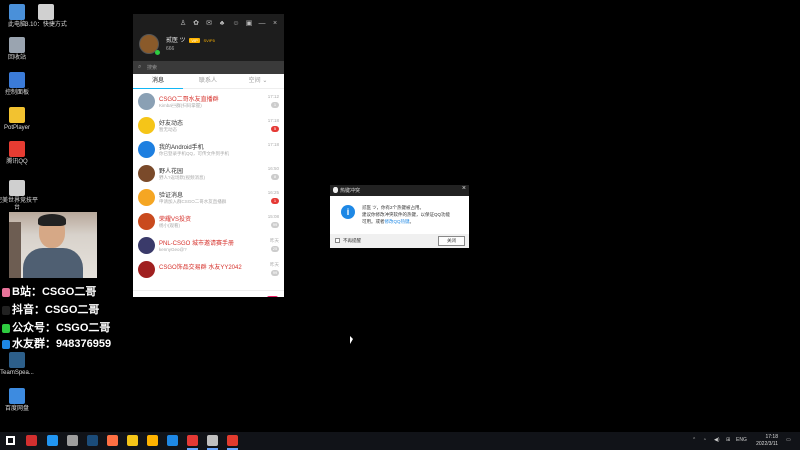 Image resolution: width=800 pixels, height=450 pixels. Describe the element at coordinates (20, 400) in the screenshot. I see `desktop-icon: 百度网盘` at that location.